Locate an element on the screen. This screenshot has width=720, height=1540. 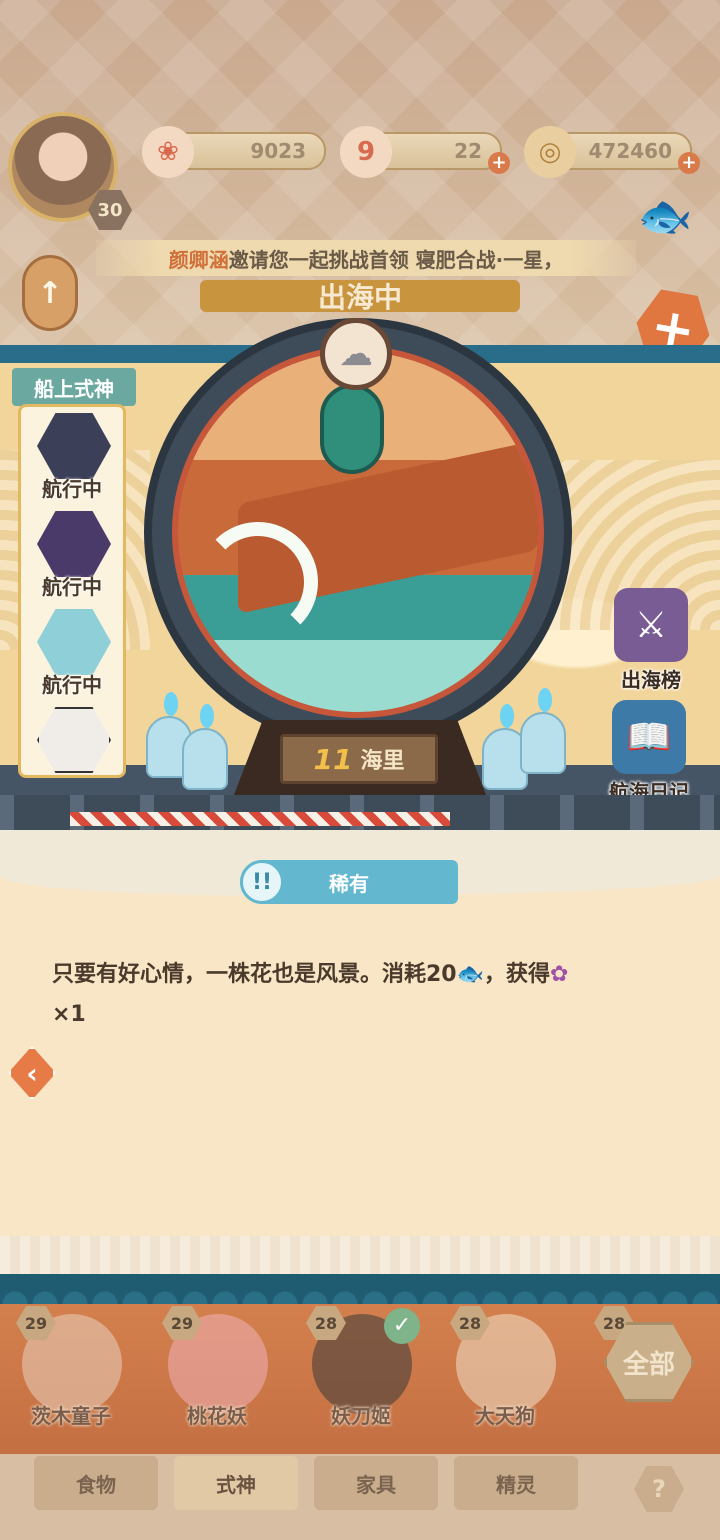
rarity-label: 稀有 is located at coordinates (349, 883).